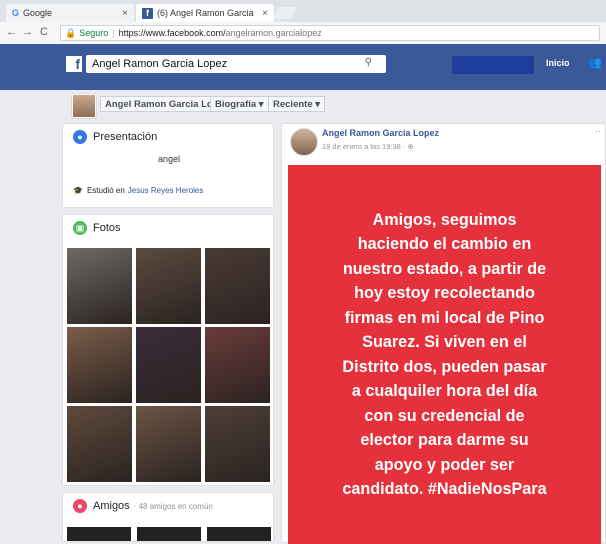 Image resolution: width=606 pixels, height=544 pixels. I want to click on post-text-line: nuestro estado, a partir de, so click(444, 268).